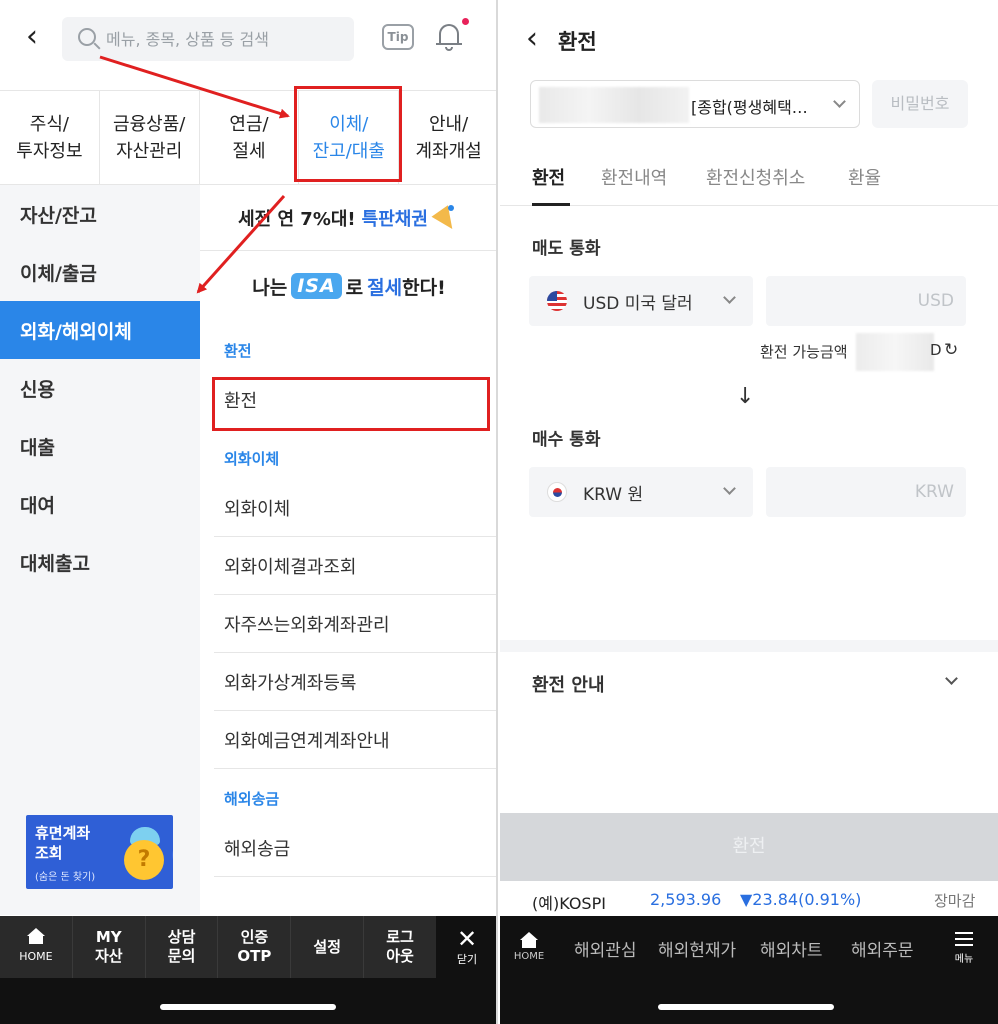 Image resolution: width=998 pixels, height=1024 pixels. Describe the element at coordinates (568, 684) in the screenshot. I see `exchange-guide-toggle: 환전 안내` at that location.